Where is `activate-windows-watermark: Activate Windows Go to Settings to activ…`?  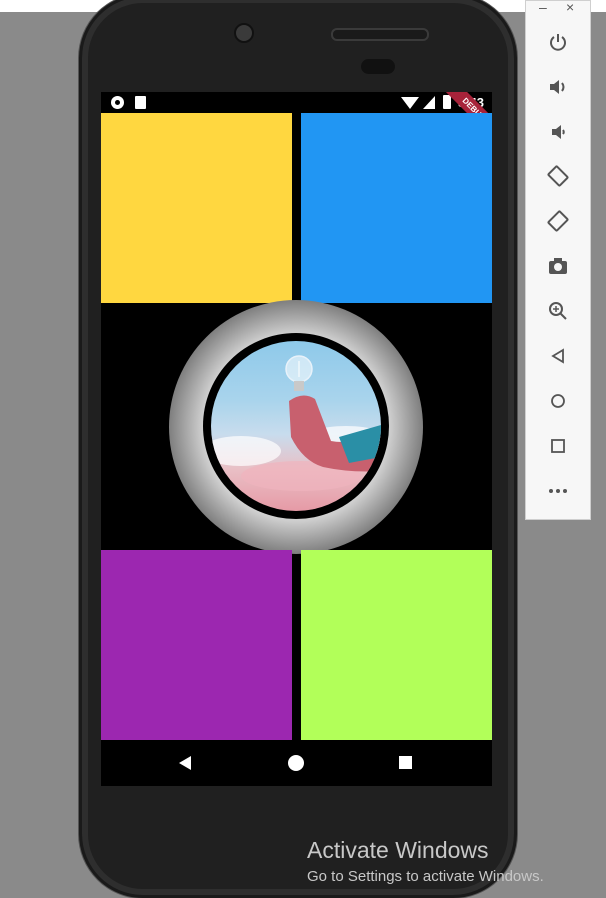
activate-windows-watermark: Activate Windows Go to Settings to activ… is located at coordinates (425, 861).